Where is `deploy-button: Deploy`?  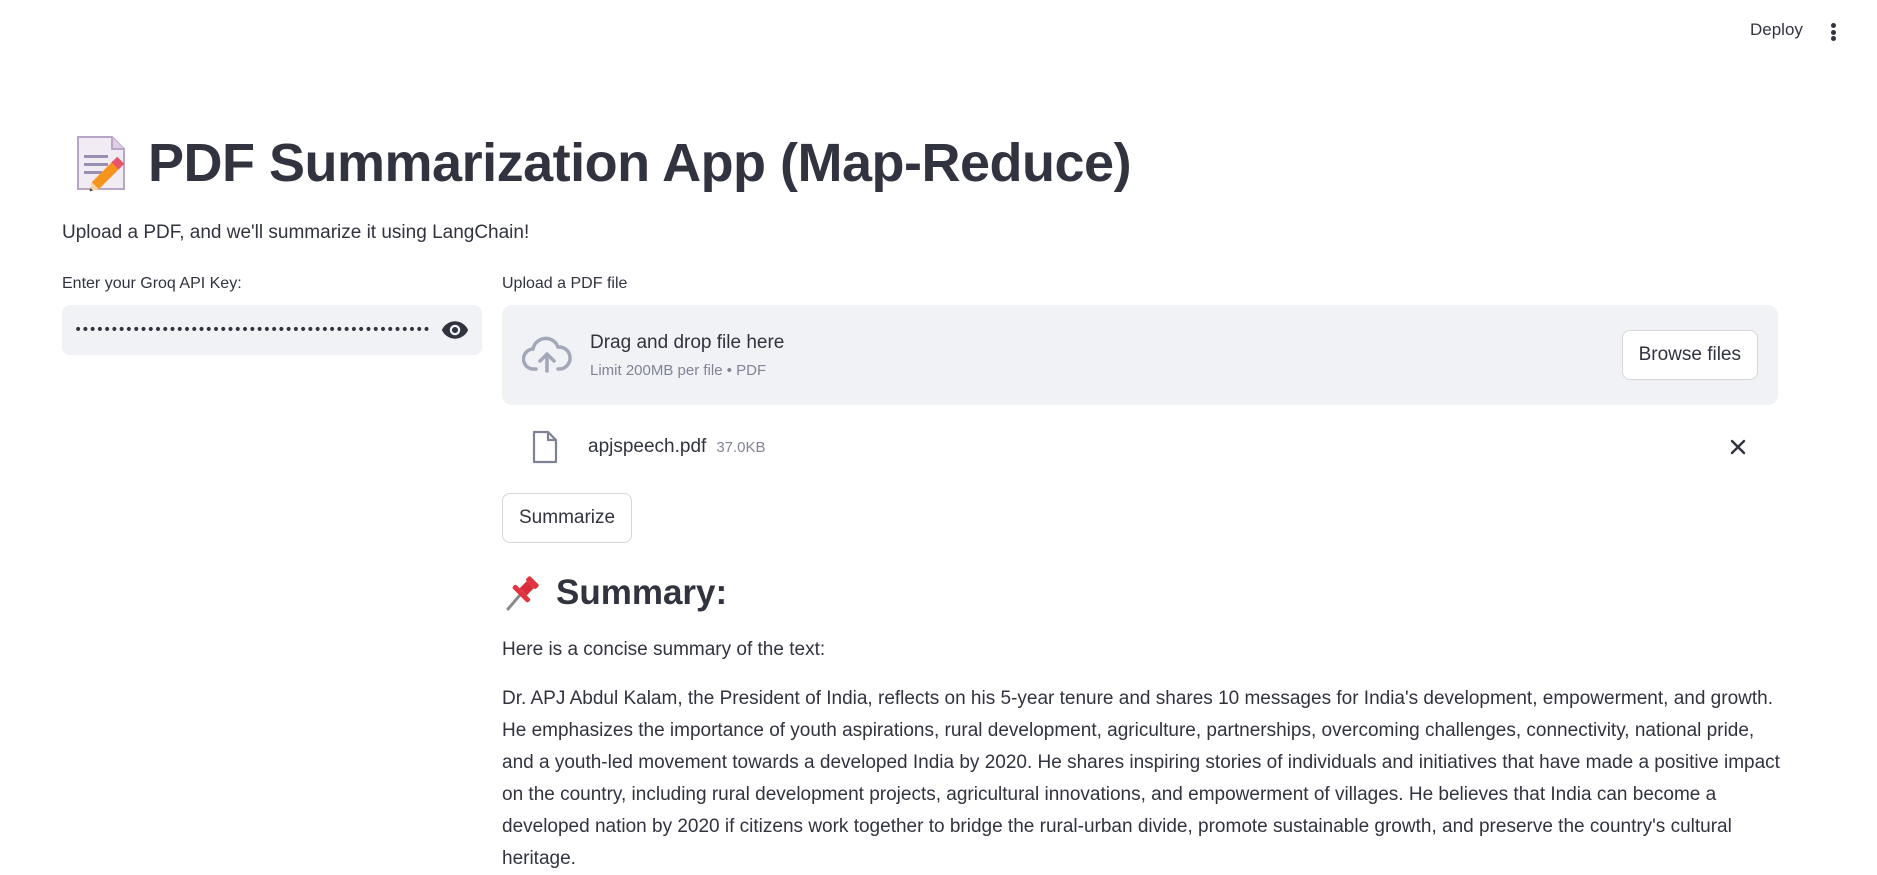 deploy-button: Deploy is located at coordinates (1776, 30).